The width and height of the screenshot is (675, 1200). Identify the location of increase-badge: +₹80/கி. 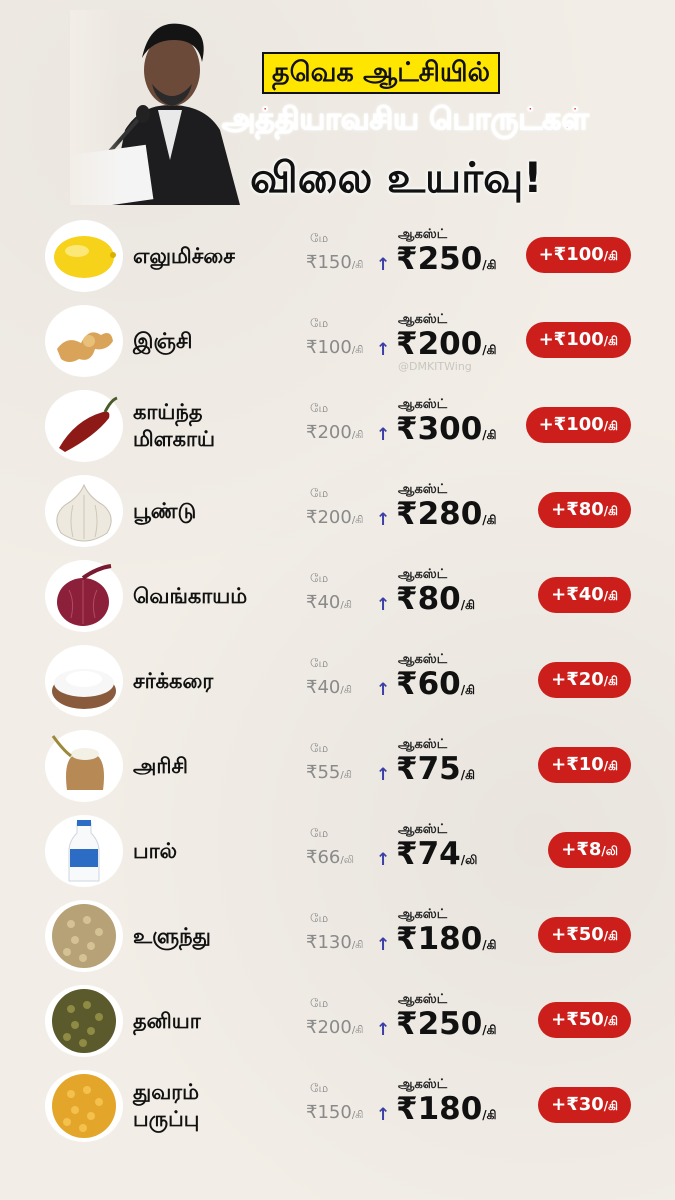
(584, 510).